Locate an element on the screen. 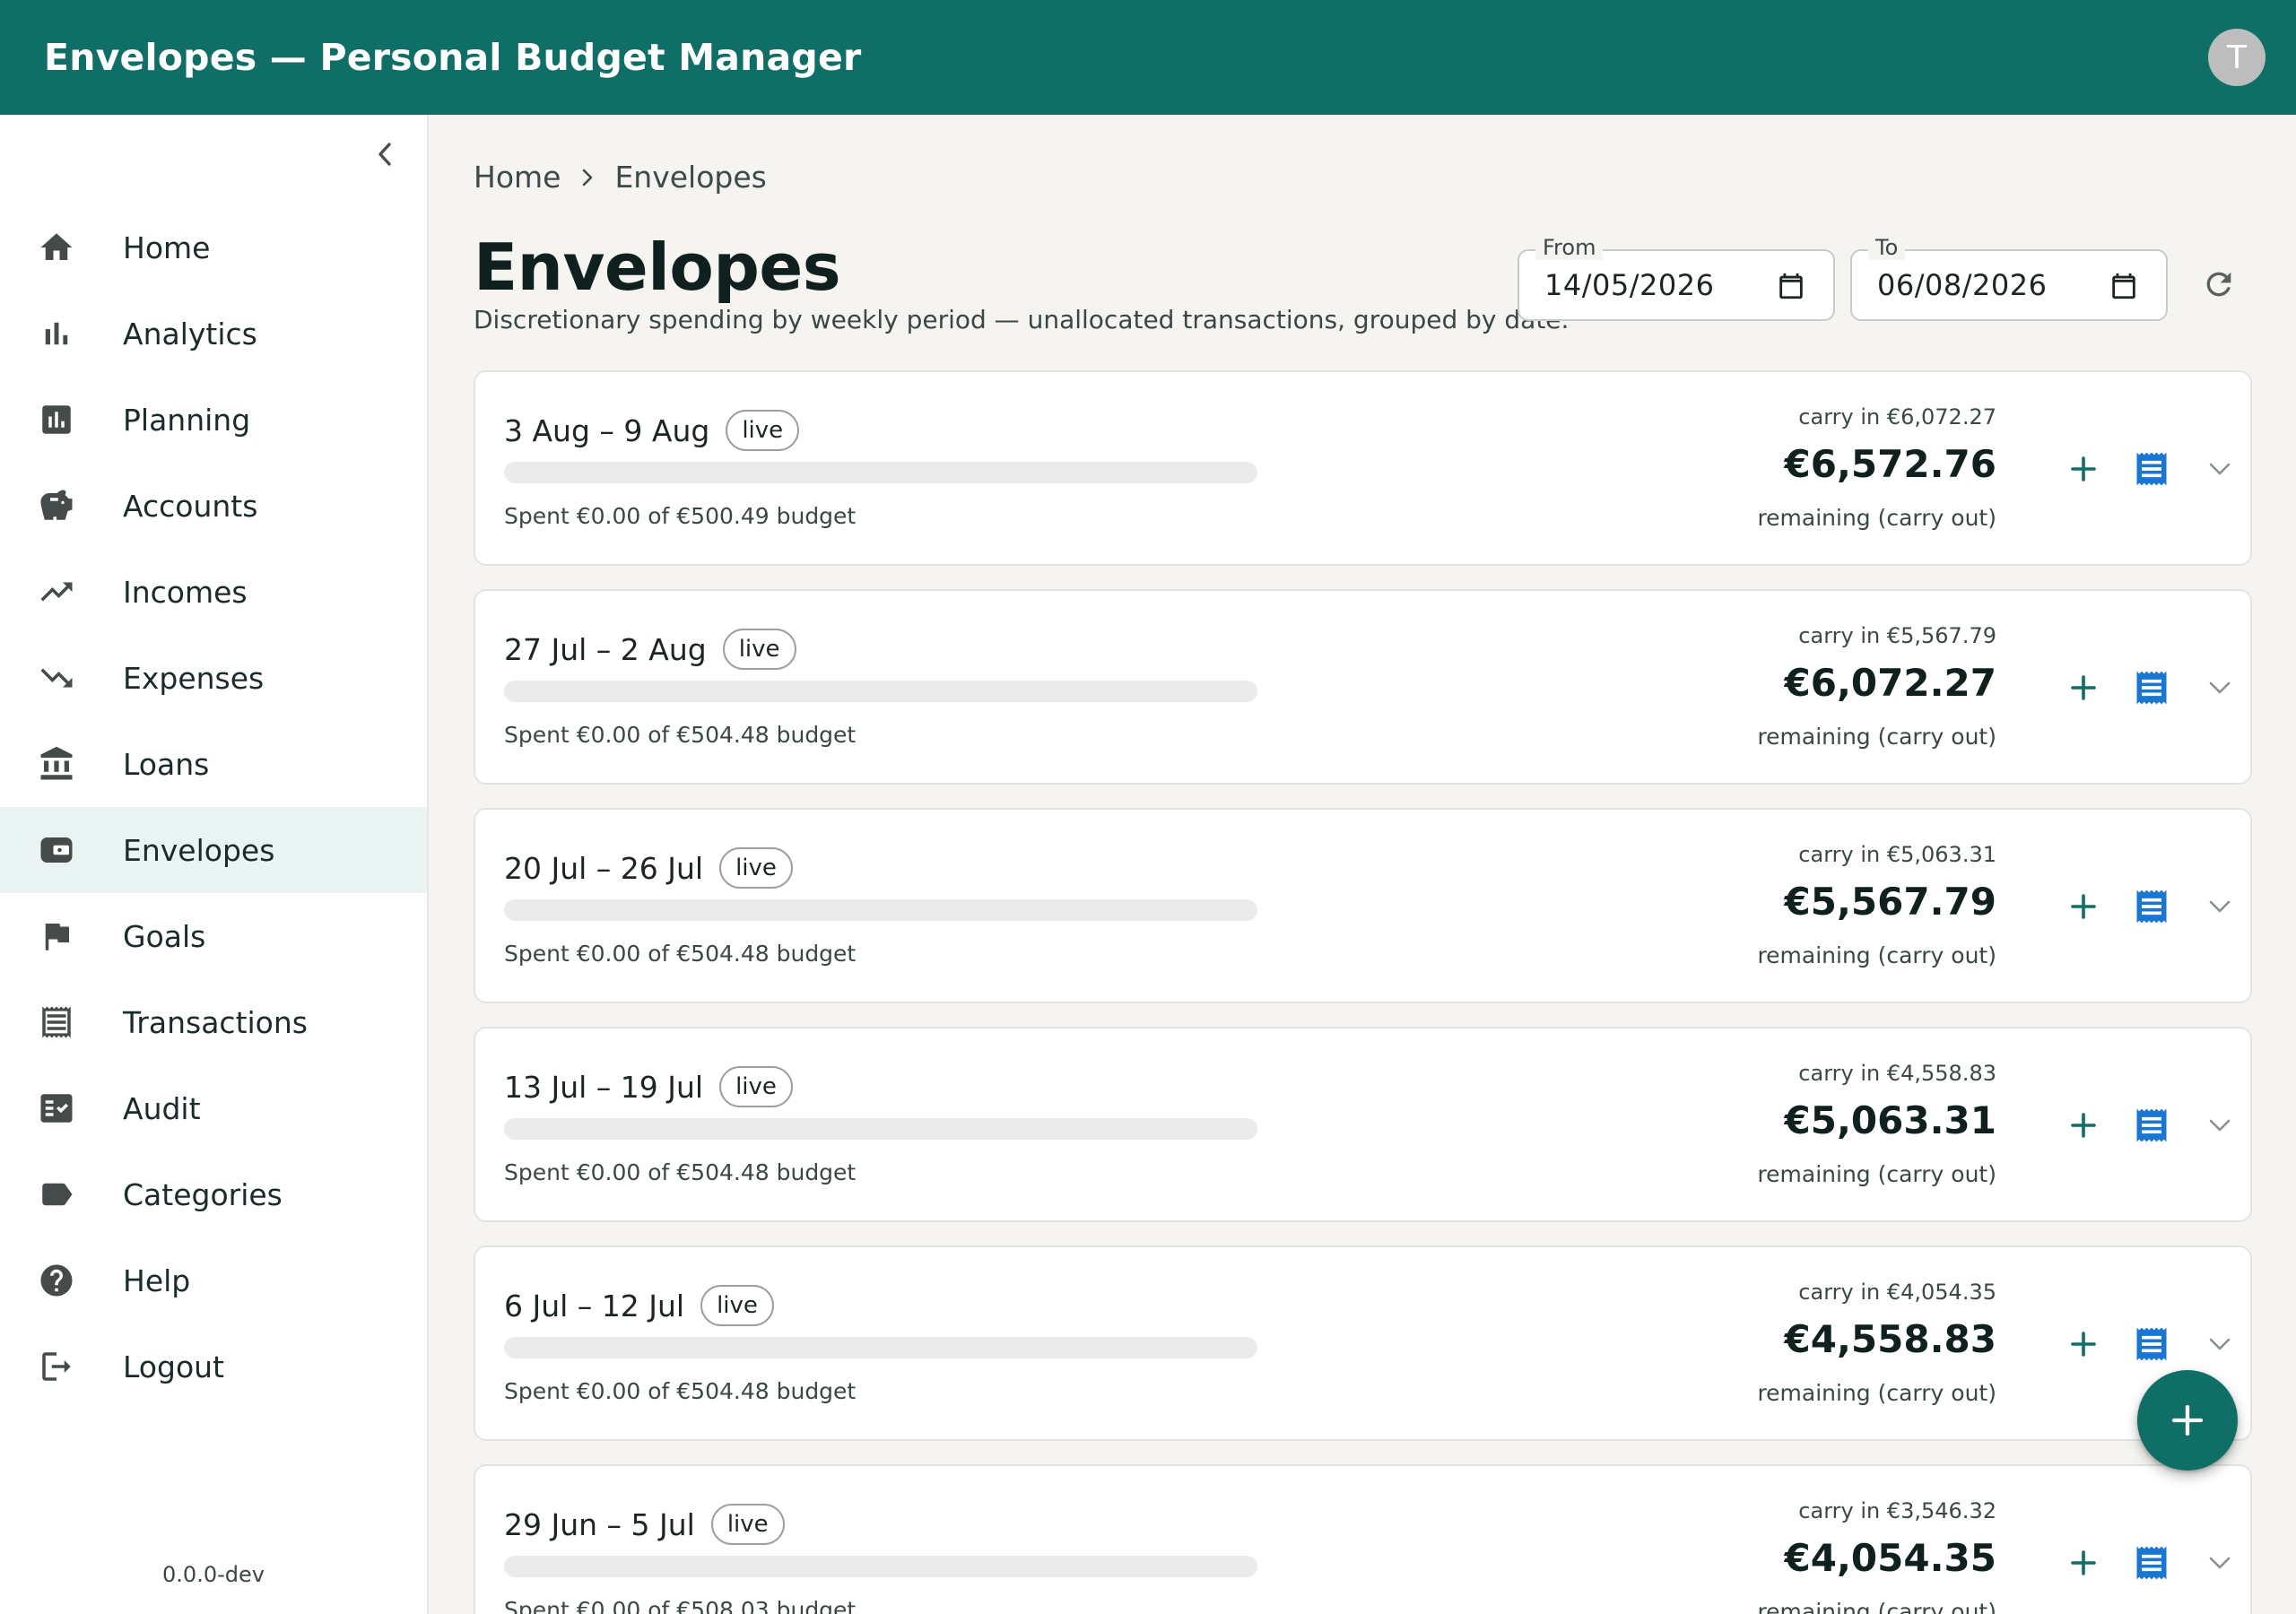  period-label: 3 Aug – 9 Aug is located at coordinates (607, 430).